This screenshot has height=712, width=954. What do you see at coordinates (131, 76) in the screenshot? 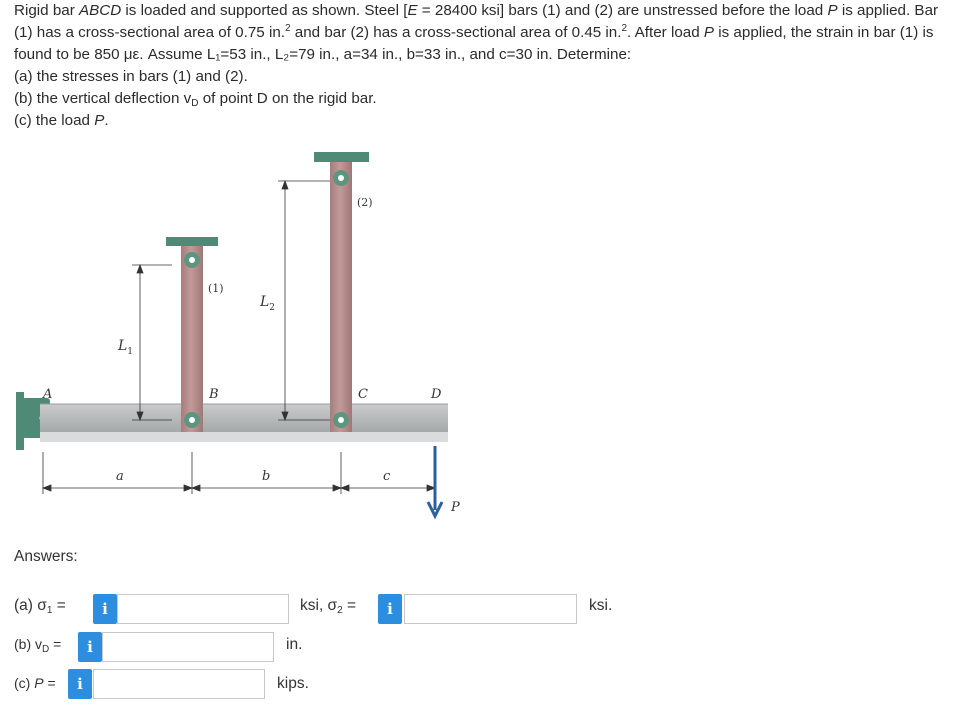
I see `problem-part-a: (a) the stresses in bars (1) and (2).` at bounding box center [131, 76].